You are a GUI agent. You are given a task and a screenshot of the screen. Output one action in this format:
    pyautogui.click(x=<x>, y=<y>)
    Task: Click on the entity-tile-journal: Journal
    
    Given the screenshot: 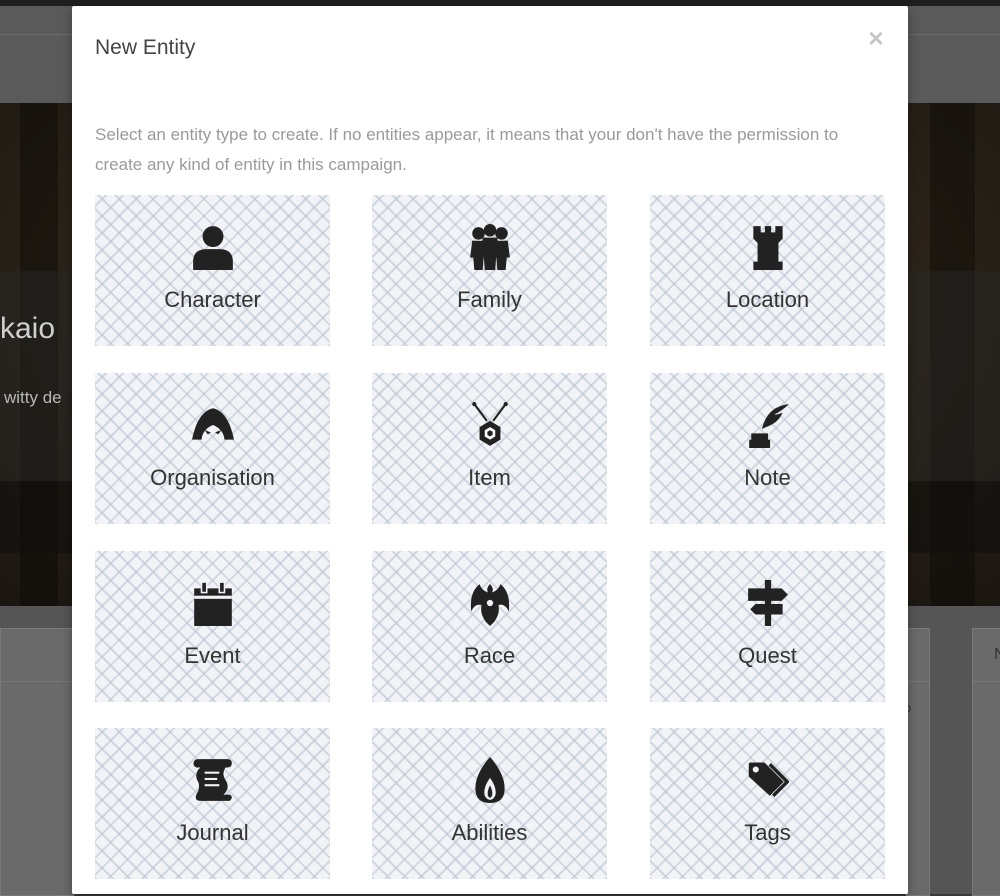 What is the action you would take?
    pyautogui.click(x=212, y=803)
    